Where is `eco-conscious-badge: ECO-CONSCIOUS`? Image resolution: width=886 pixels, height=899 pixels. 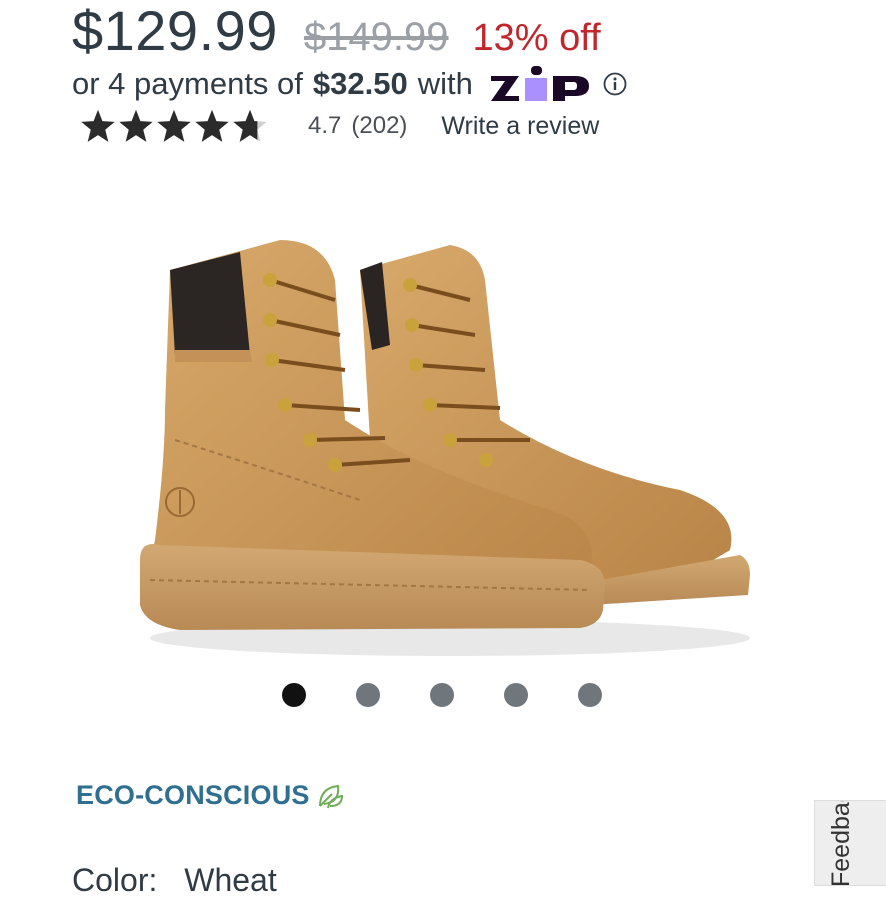 eco-conscious-badge: ECO-CONSCIOUS is located at coordinates (210, 795).